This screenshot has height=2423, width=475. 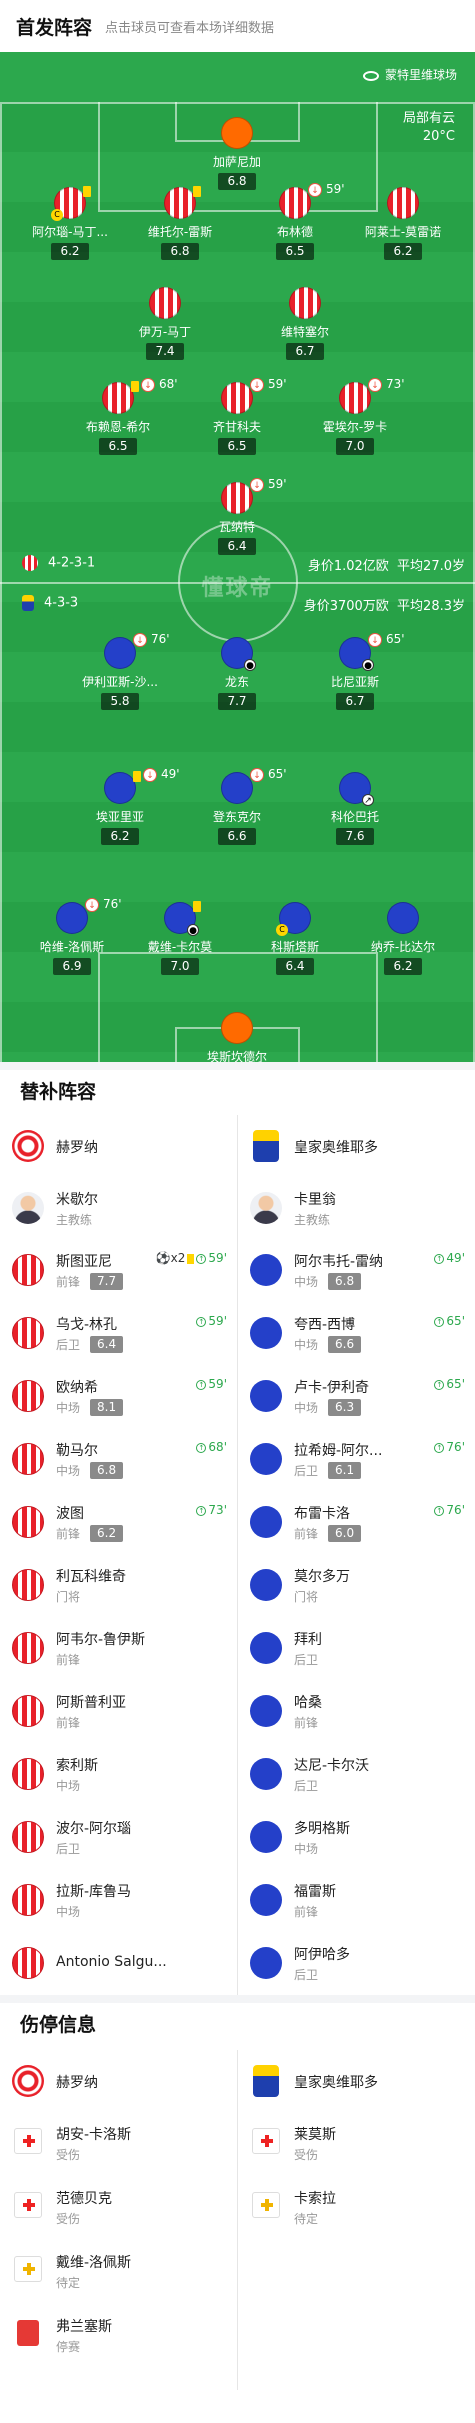 What do you see at coordinates (70, 223) in the screenshot?
I see `home-player: C 阿尔瑙-马丁... 6.2` at bounding box center [70, 223].